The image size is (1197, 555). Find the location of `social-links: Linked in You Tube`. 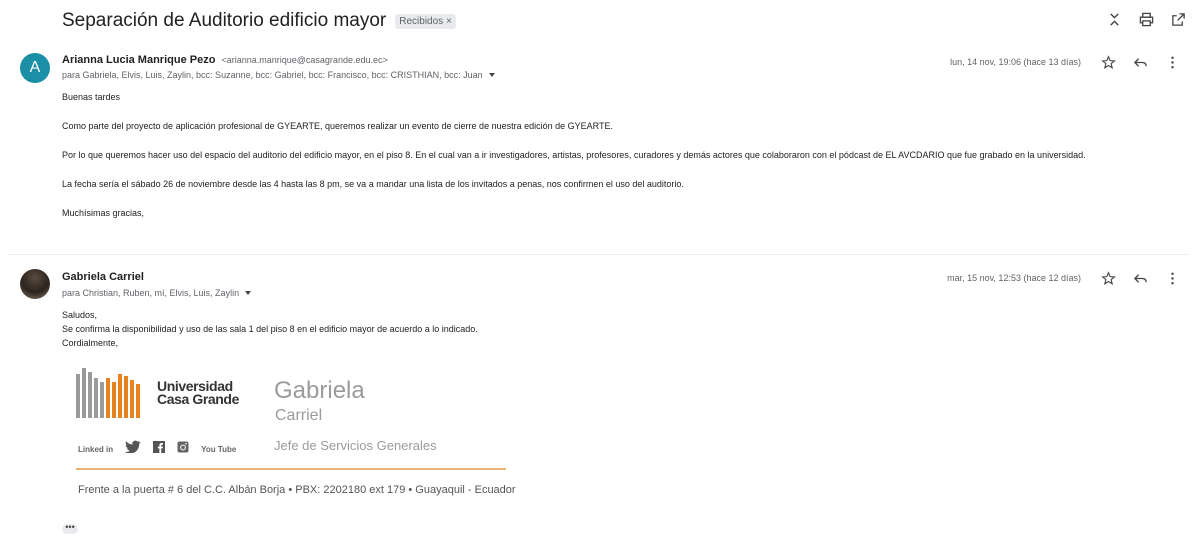

social-links: Linked in You Tube is located at coordinates (157, 449).